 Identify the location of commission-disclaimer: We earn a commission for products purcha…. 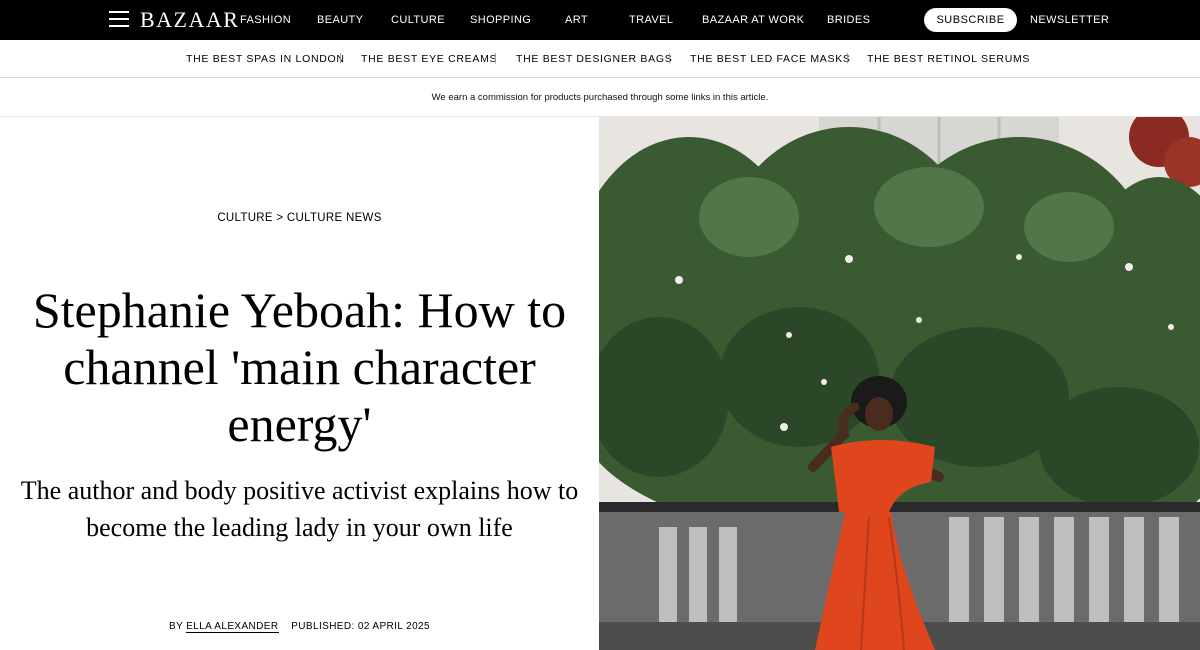
(600, 98).